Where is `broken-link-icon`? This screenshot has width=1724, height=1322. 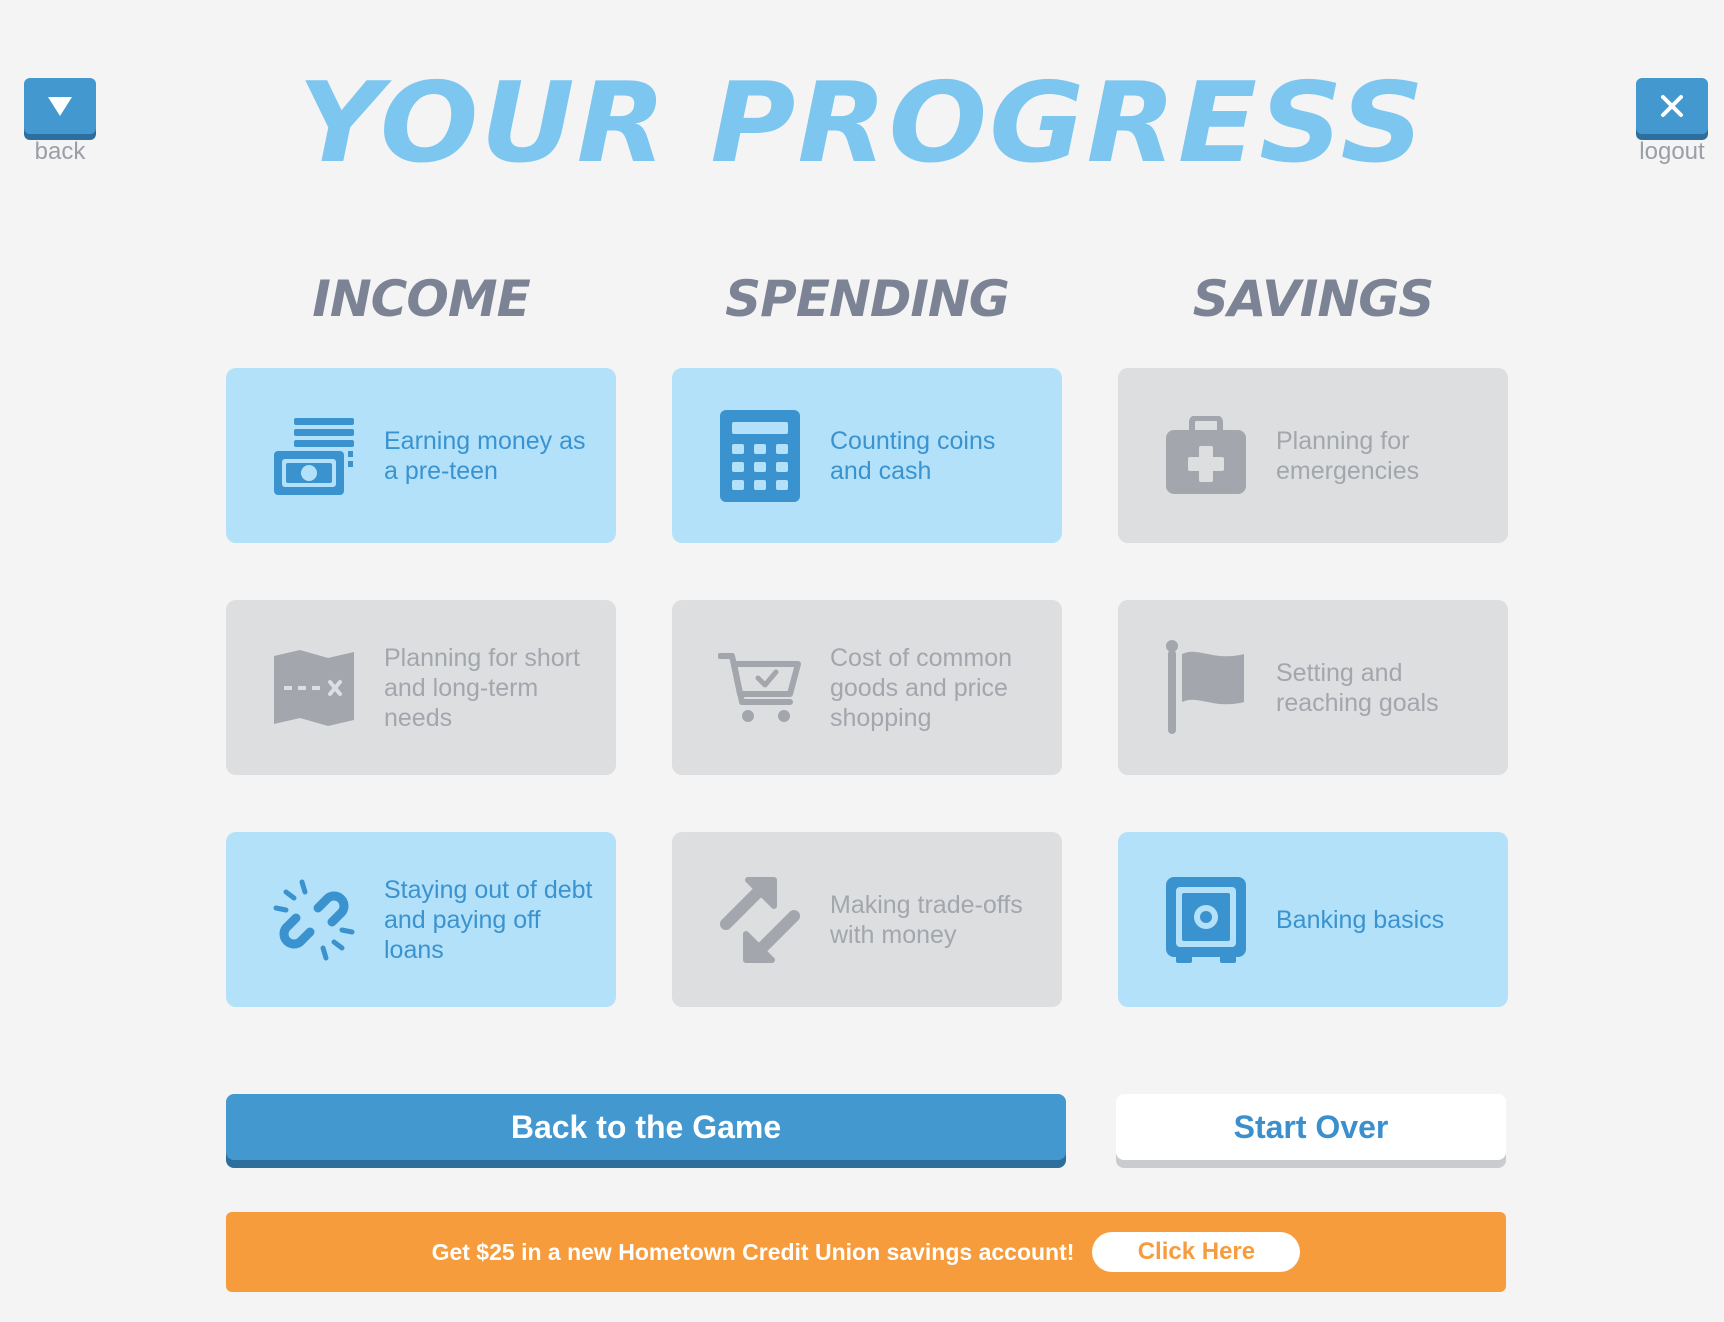
broken-link-icon is located at coordinates (314, 920).